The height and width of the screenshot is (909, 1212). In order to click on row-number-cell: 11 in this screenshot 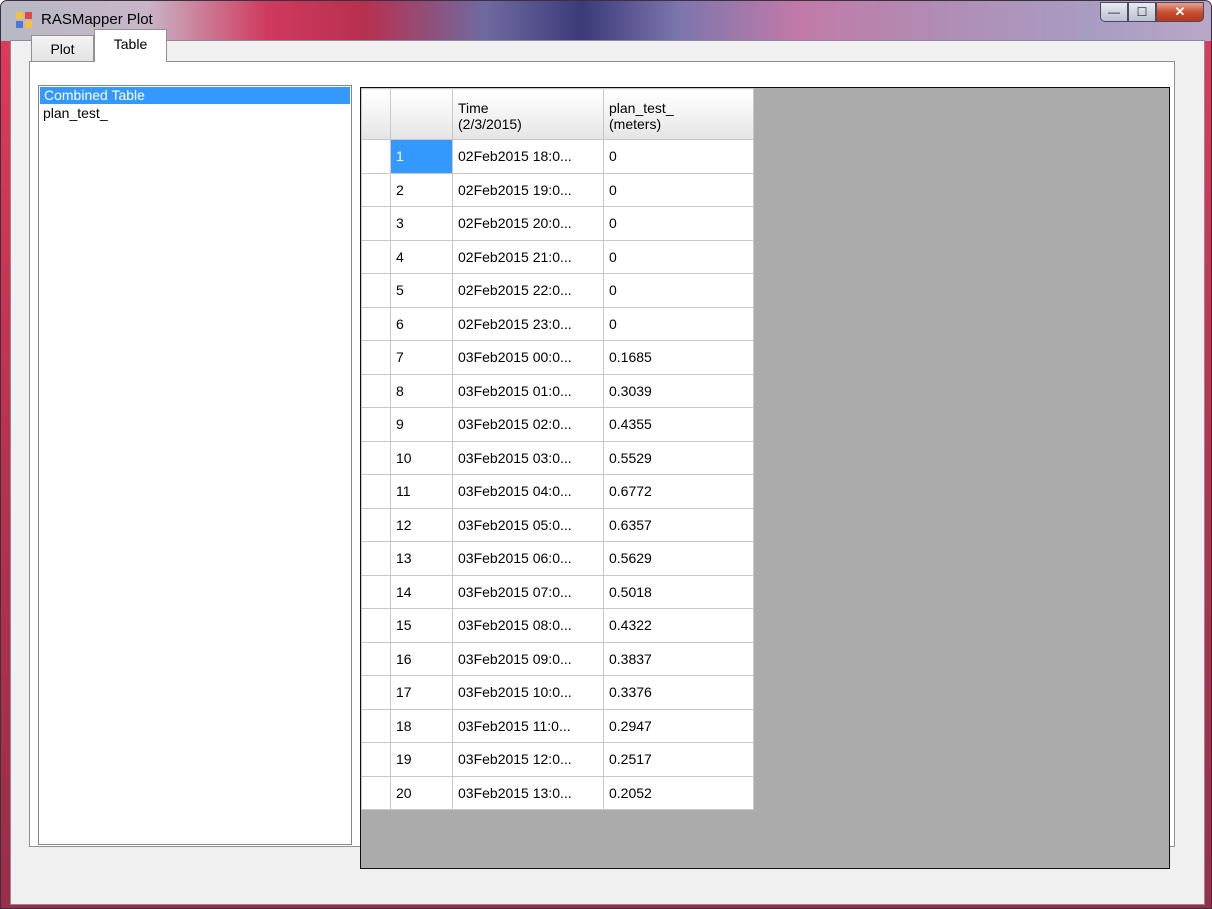, I will do `click(421, 491)`.